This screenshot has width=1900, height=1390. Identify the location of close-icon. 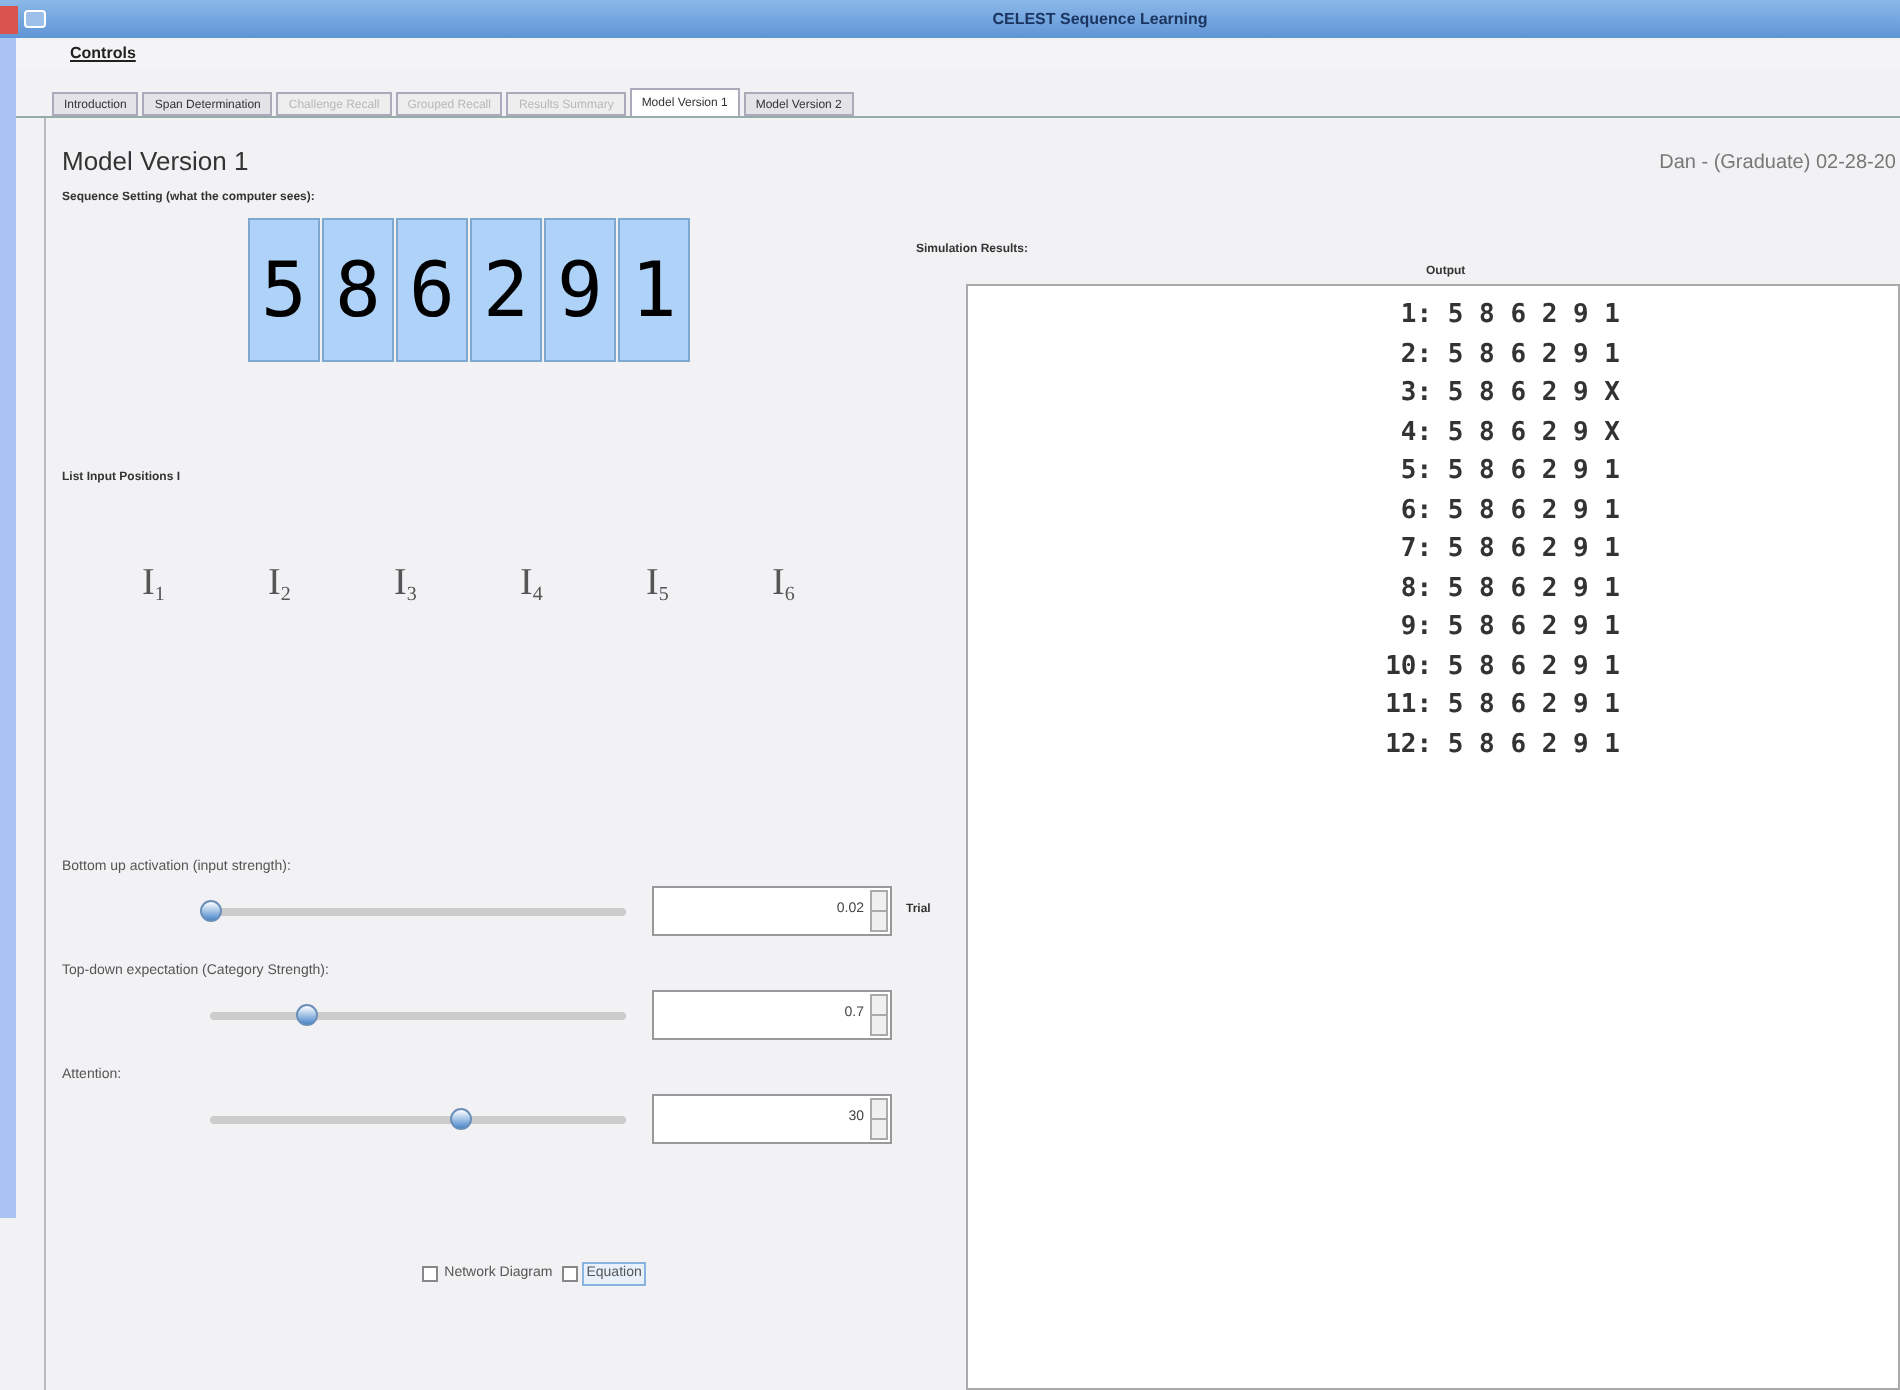
(9, 19).